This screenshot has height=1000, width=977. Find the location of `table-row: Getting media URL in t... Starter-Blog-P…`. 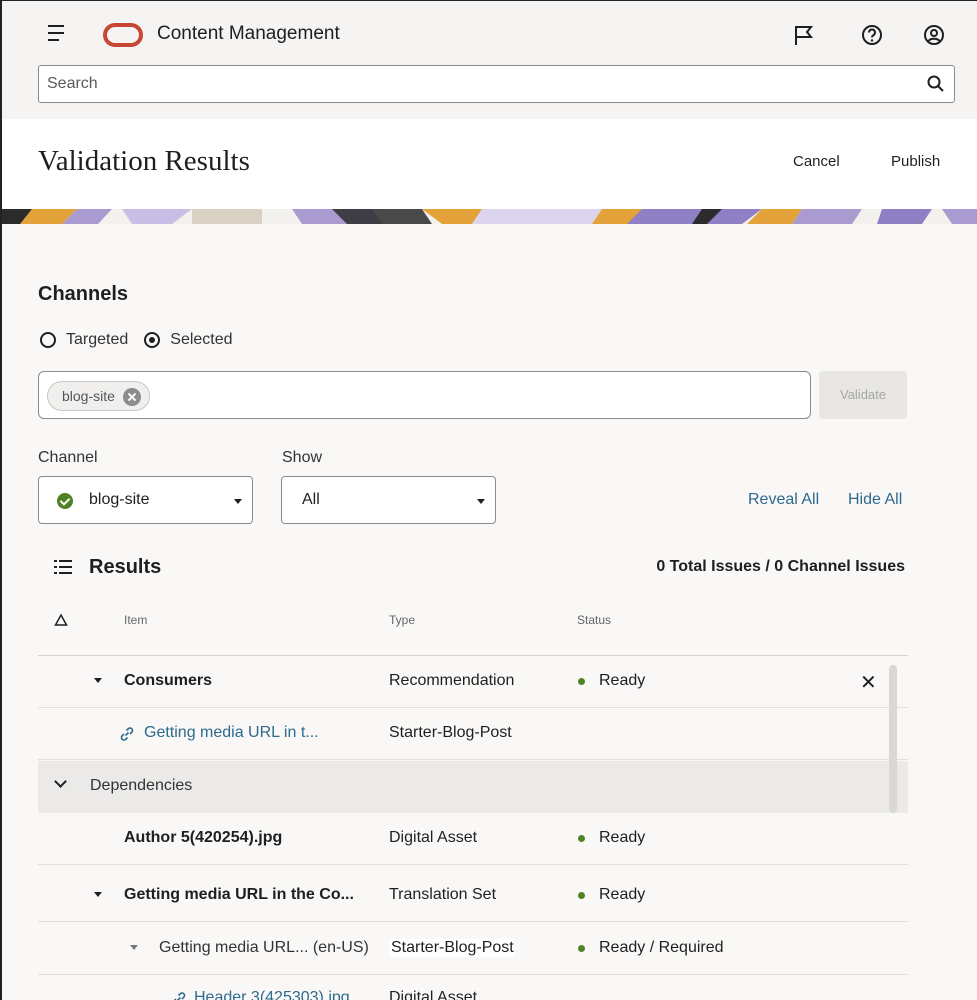

table-row: Getting media URL in t... Starter-Blog-P… is located at coordinates (473, 734).